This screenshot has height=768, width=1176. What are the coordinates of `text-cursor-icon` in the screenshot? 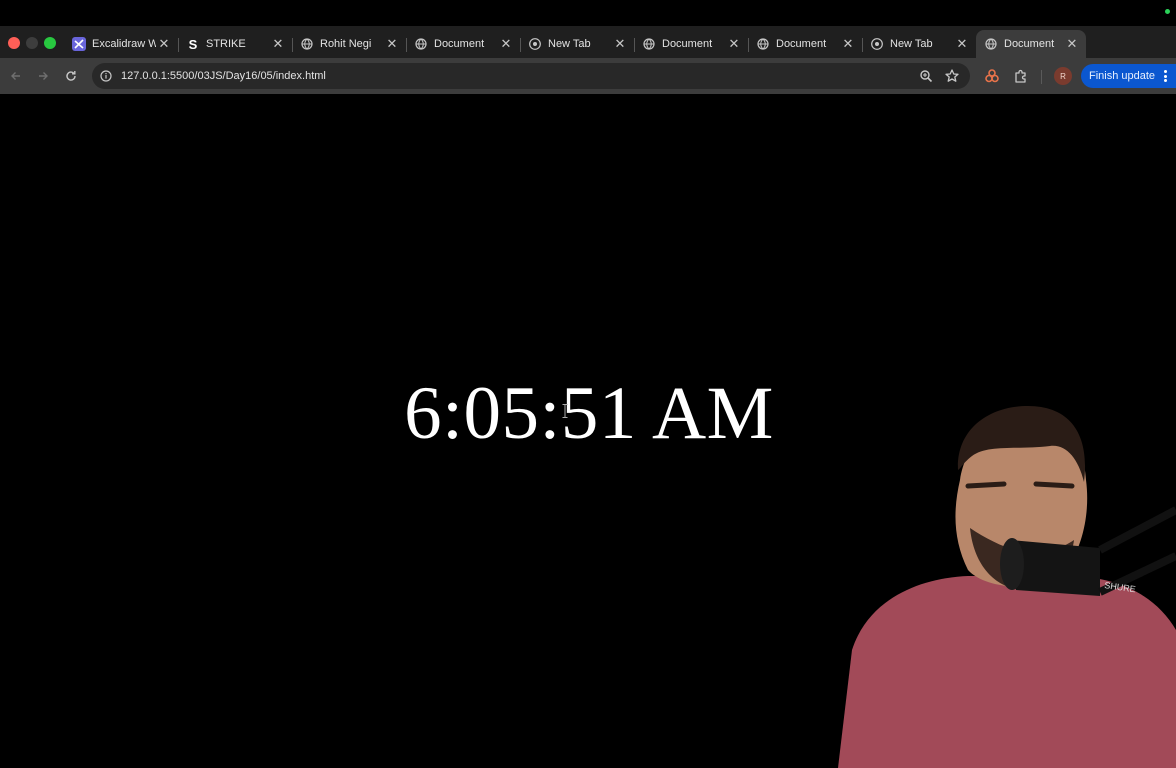 It's located at (565, 411).